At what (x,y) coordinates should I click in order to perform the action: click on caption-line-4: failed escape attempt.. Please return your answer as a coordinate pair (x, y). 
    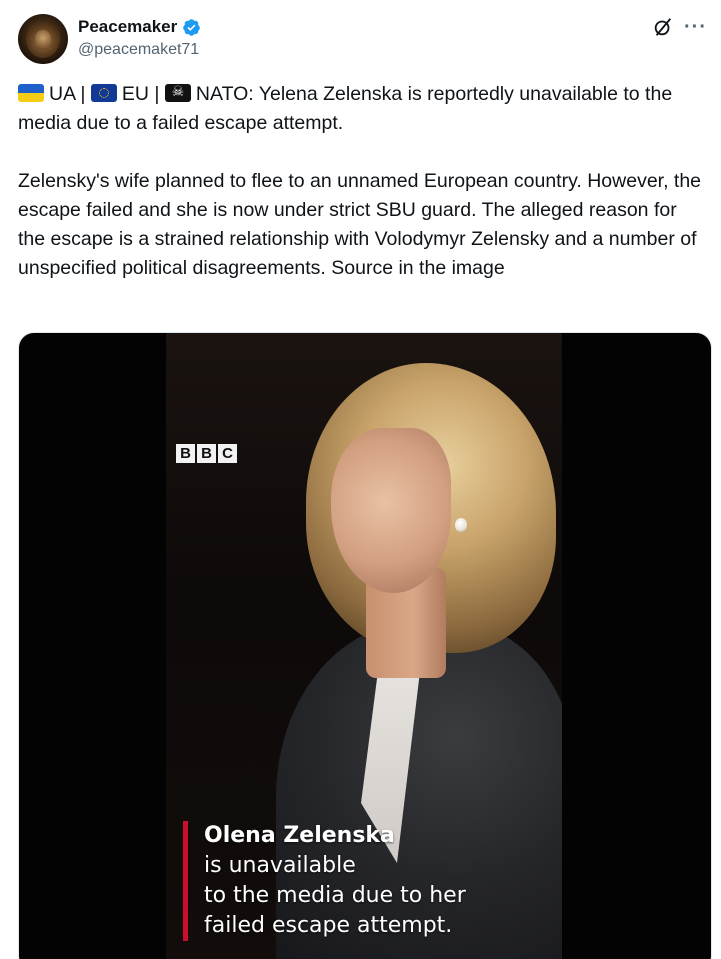
    Looking at the image, I should click on (328, 925).